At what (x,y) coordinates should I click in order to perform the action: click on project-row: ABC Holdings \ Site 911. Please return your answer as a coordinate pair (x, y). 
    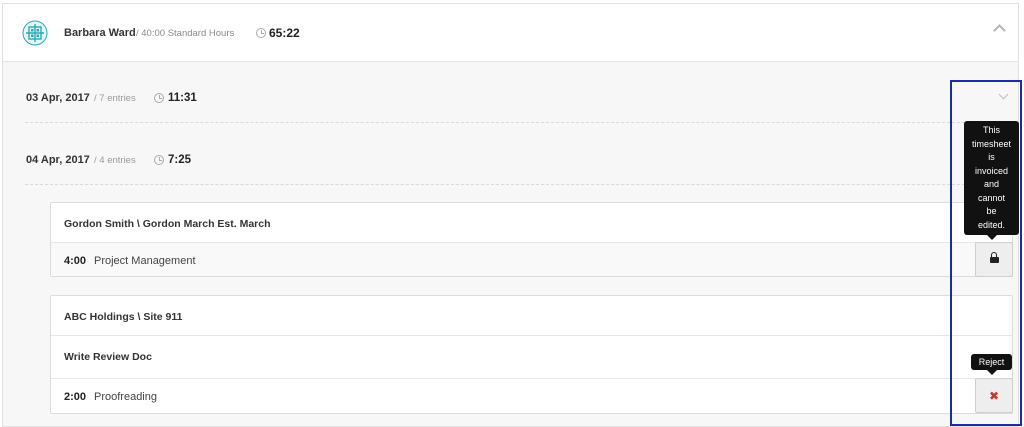
    Looking at the image, I should click on (531, 316).